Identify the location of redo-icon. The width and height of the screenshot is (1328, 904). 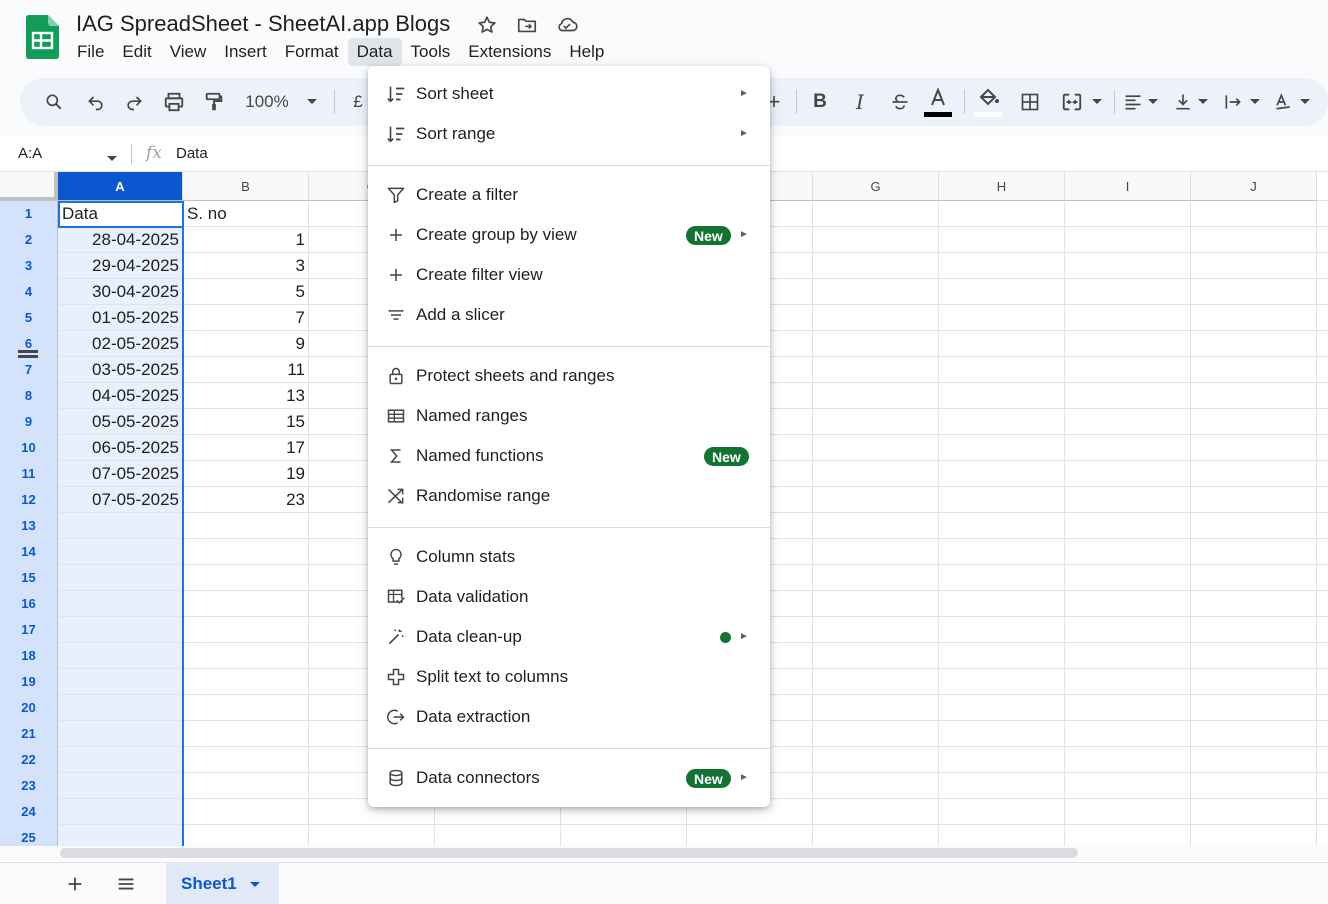
(134, 102).